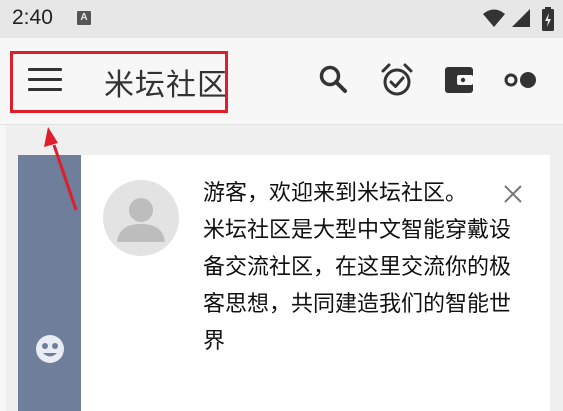 The height and width of the screenshot is (411, 563). I want to click on avatar, so click(141, 218).